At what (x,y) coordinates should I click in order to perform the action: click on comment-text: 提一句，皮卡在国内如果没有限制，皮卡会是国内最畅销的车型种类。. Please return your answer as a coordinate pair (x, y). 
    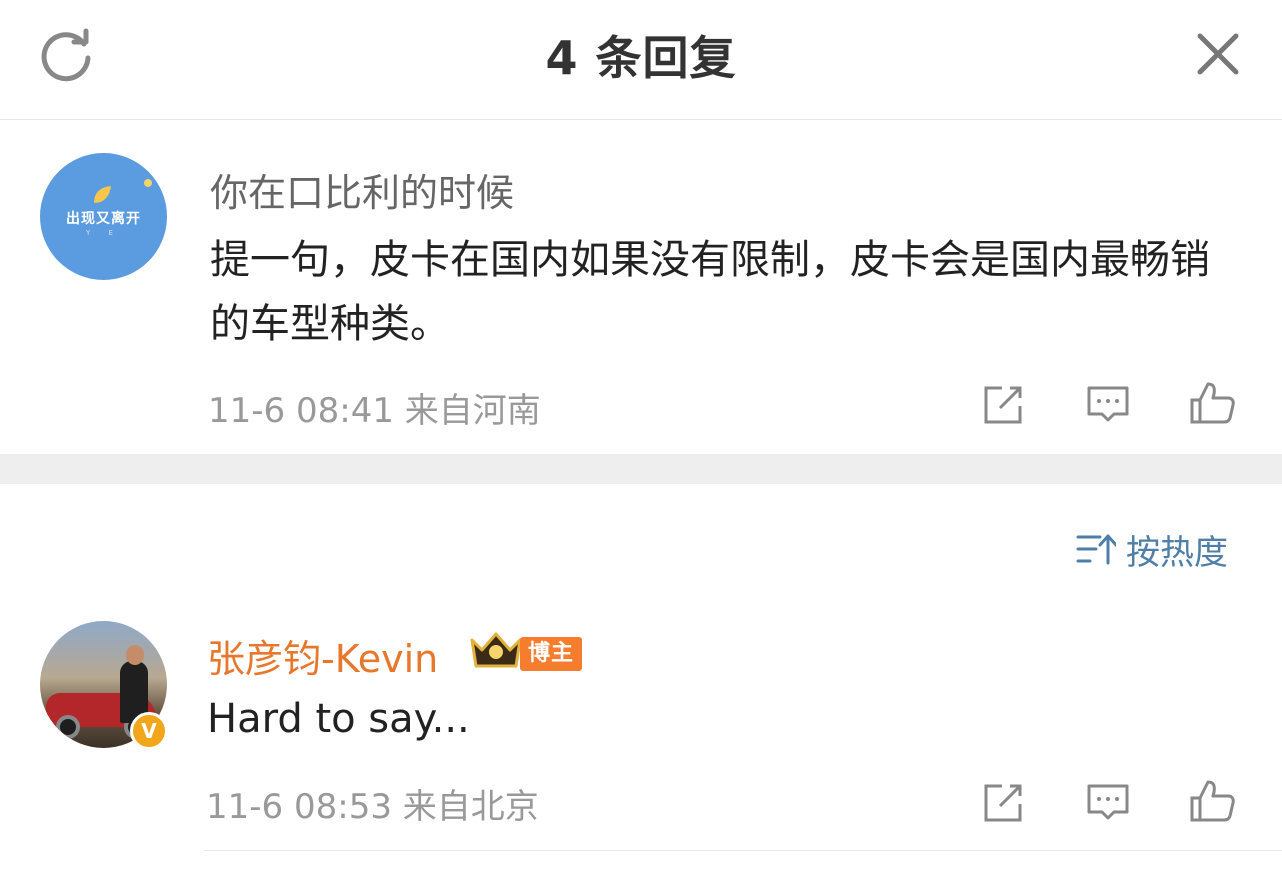
    Looking at the image, I should click on (710, 292).